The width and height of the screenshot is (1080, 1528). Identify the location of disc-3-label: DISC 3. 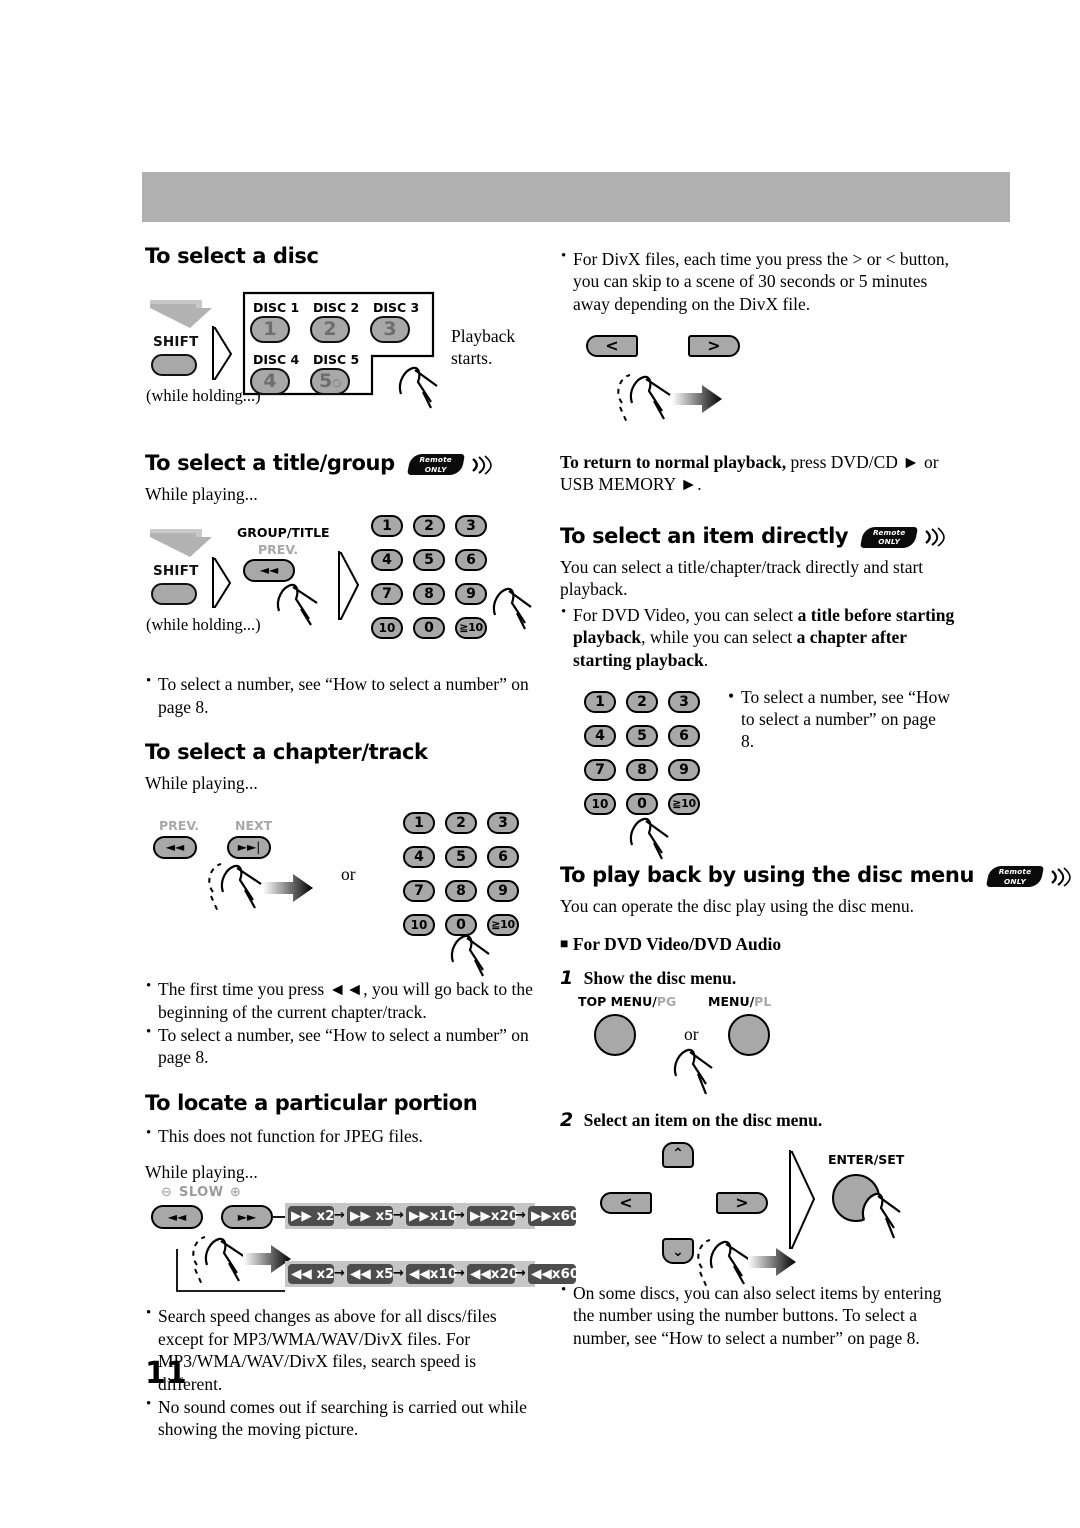
(396, 307).